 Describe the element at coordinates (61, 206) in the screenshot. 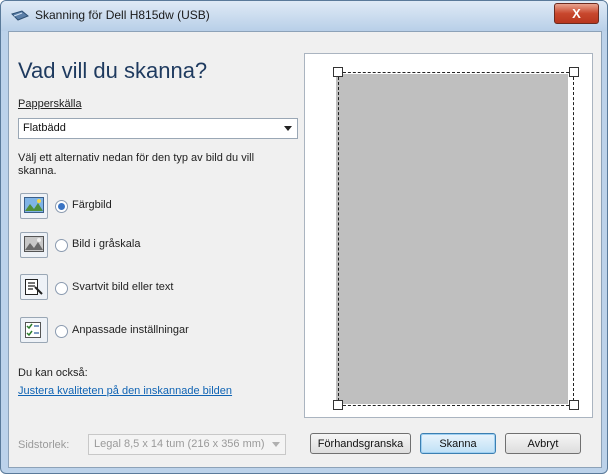

I see `color-picture-radio` at that location.